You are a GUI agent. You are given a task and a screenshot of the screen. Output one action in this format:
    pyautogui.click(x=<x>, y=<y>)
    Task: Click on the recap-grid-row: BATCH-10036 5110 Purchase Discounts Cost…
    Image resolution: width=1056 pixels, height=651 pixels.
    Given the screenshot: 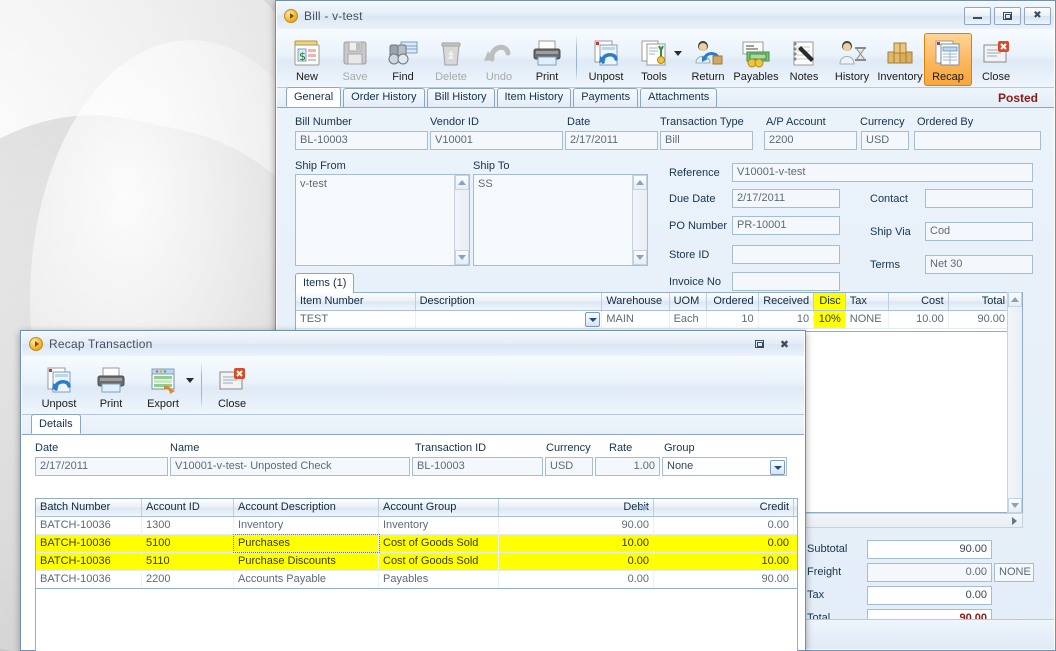 What is the action you would take?
    pyautogui.click(x=416, y=562)
    